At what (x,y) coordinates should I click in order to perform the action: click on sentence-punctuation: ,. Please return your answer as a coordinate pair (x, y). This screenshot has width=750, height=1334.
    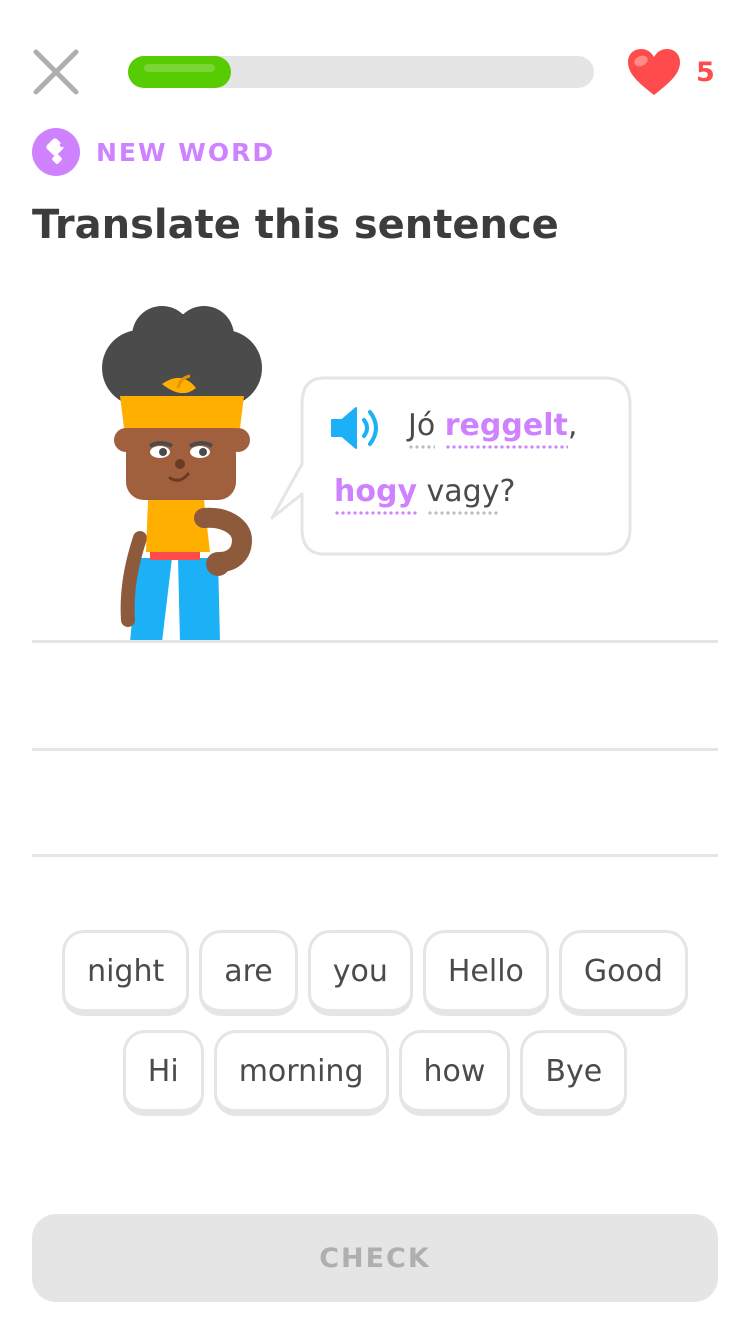
    Looking at the image, I should click on (572, 425).